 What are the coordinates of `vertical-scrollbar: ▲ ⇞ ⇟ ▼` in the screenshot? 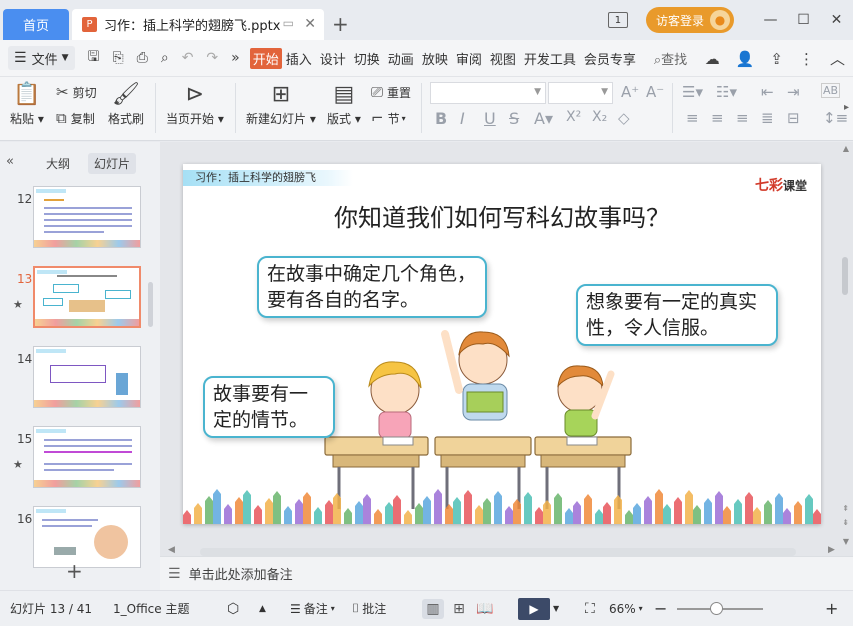 It's located at (845, 349).